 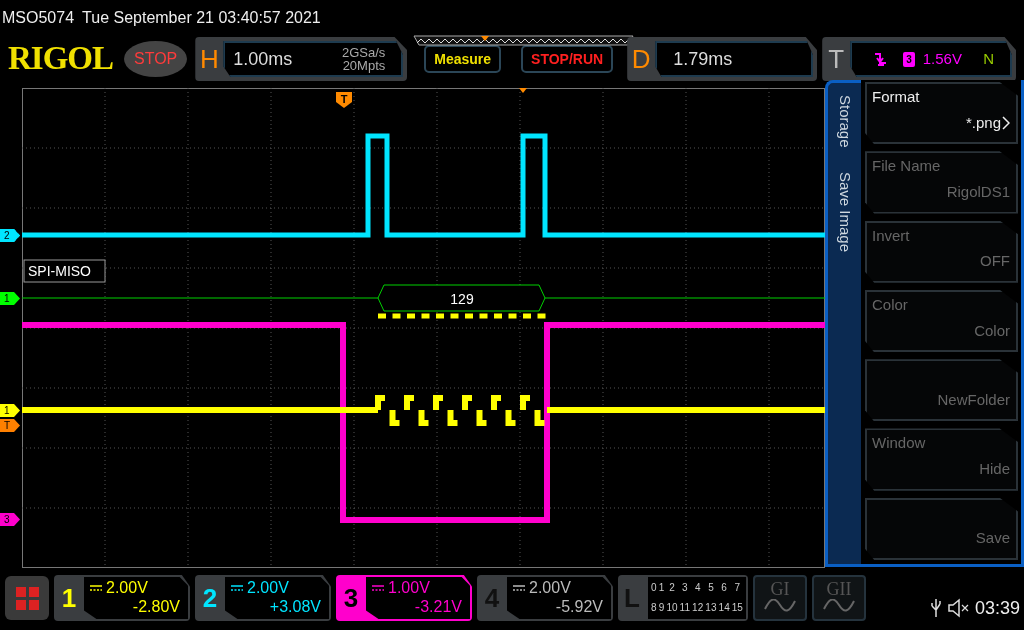 I want to click on softkey-label: Window, so click(x=899, y=443).